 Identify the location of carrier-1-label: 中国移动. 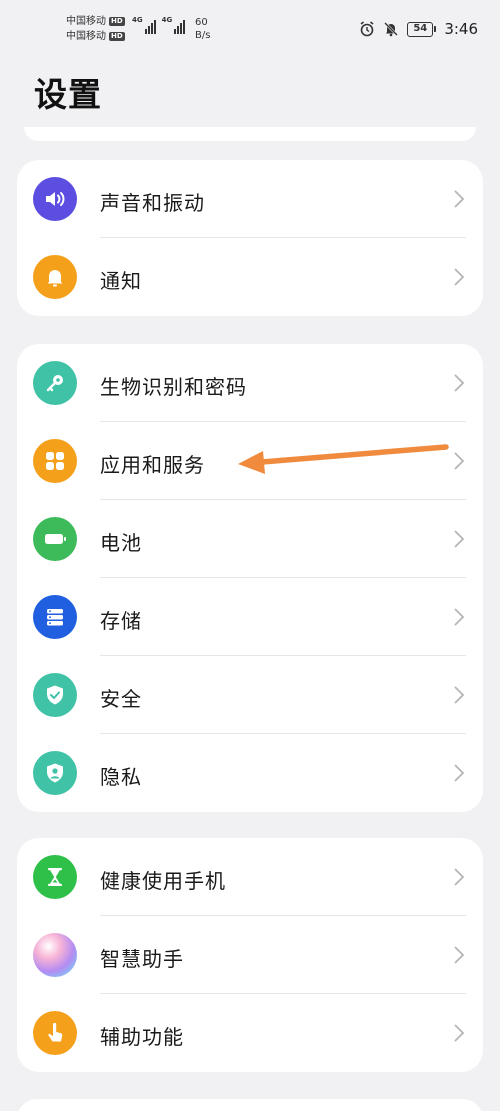
(86, 21).